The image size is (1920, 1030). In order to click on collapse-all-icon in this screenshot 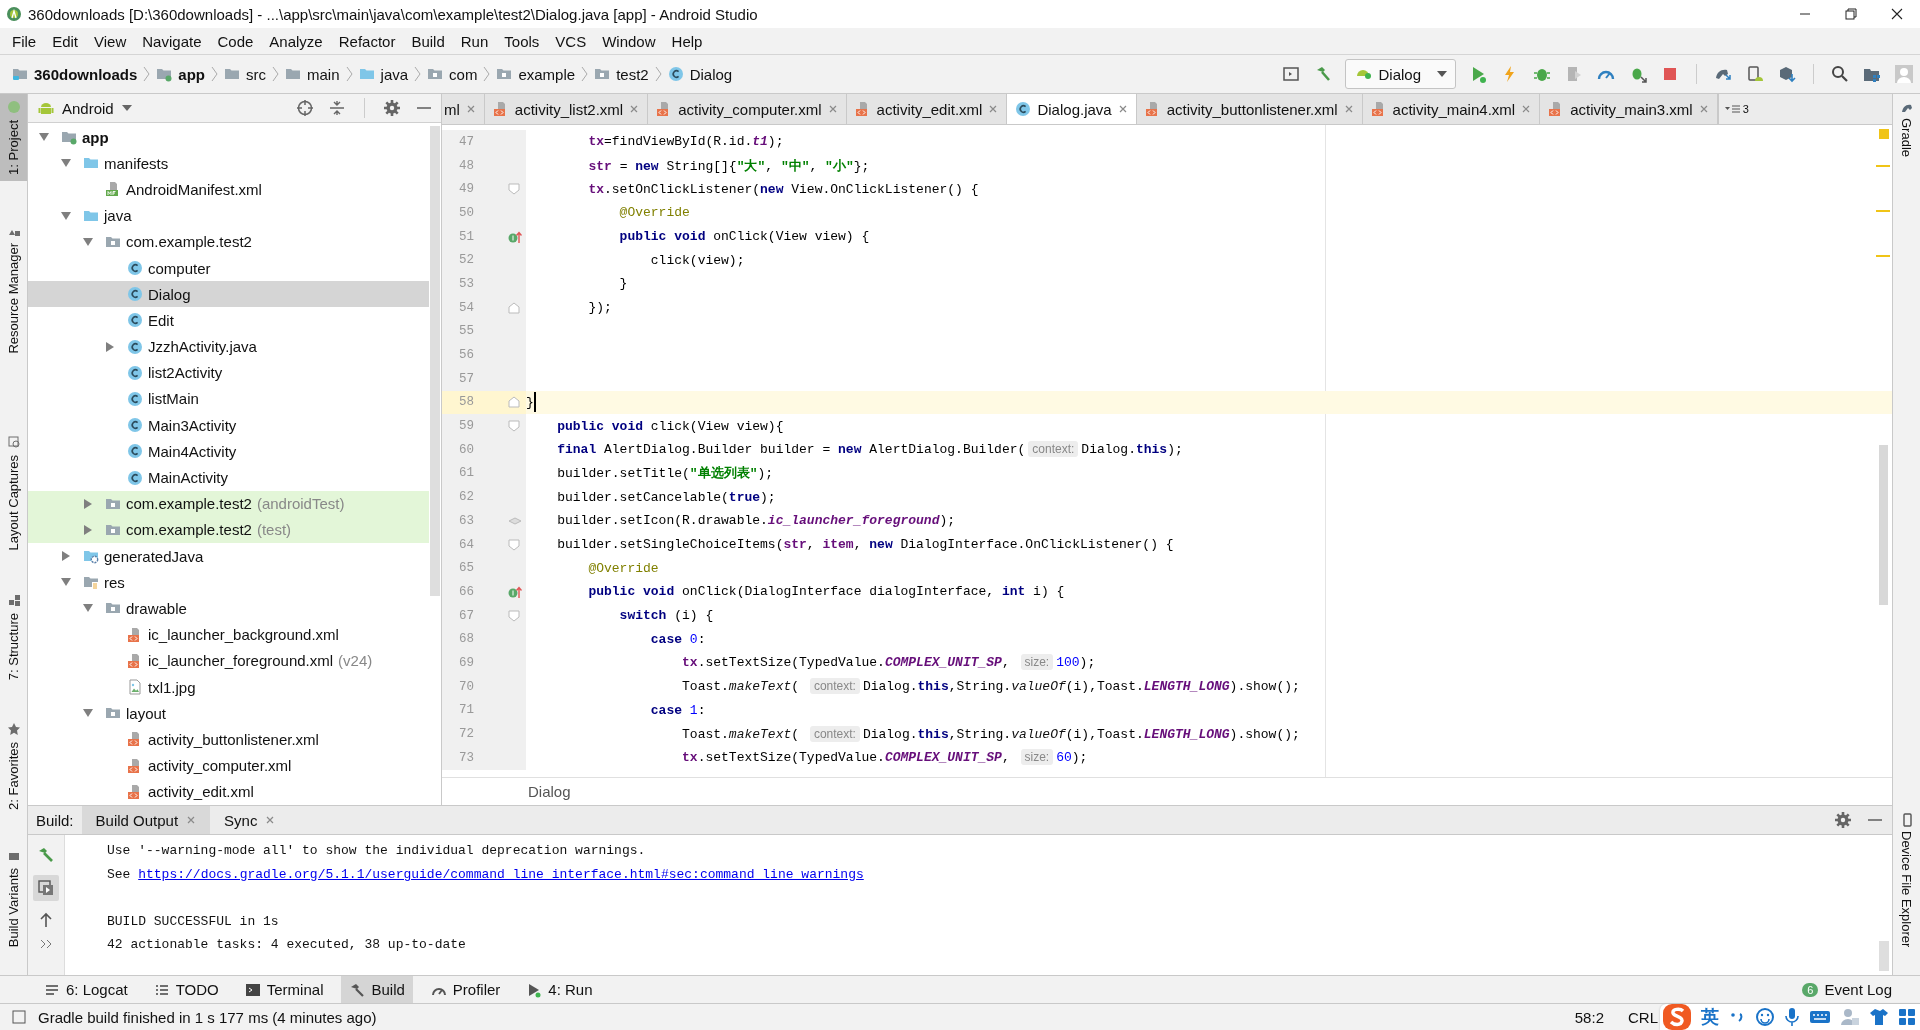, I will do `click(337, 108)`.